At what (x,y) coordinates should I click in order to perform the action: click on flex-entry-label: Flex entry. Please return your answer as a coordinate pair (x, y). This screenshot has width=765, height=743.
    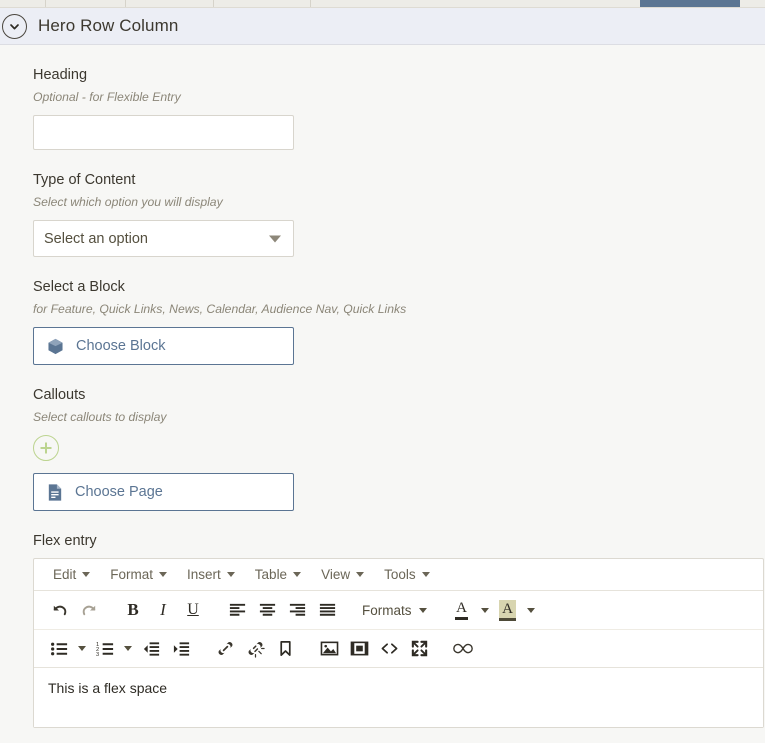
    Looking at the image, I should click on (65, 541).